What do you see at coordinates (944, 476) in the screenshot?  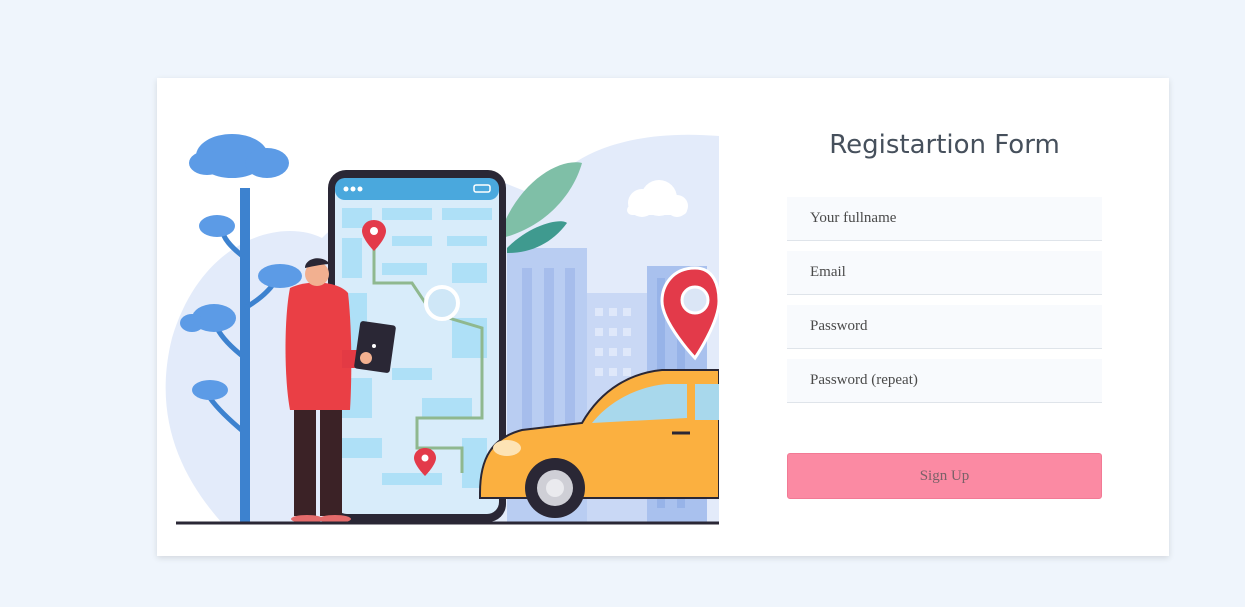 I see `sign-up-button: Sign Up` at bounding box center [944, 476].